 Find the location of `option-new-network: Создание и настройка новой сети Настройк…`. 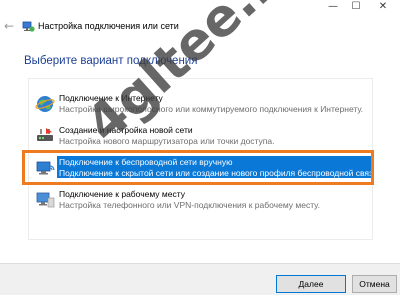

option-new-network: Создание и настройка новой сети Настройк… is located at coordinates (200, 137).